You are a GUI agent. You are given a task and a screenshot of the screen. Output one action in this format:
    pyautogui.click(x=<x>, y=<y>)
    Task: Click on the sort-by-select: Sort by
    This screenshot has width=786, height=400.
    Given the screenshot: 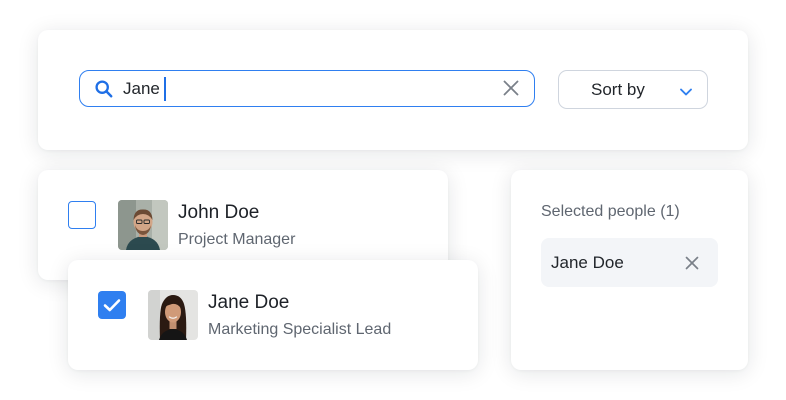 What is the action you would take?
    pyautogui.click(x=633, y=89)
    